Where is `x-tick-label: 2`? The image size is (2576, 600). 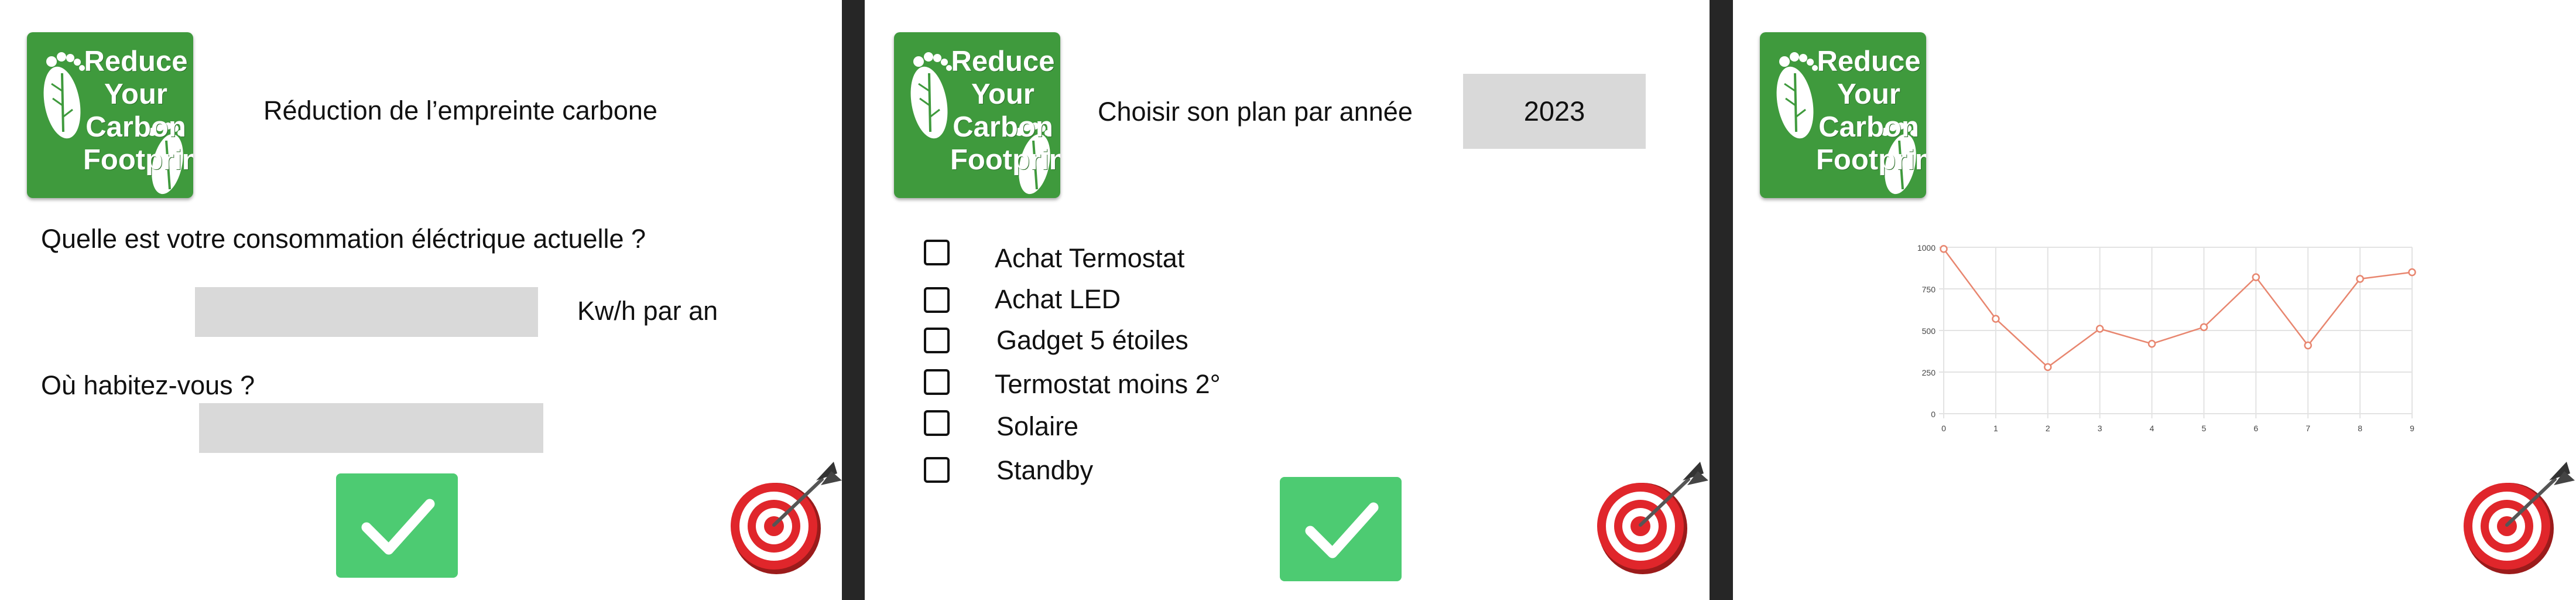 x-tick-label: 2 is located at coordinates (2048, 429).